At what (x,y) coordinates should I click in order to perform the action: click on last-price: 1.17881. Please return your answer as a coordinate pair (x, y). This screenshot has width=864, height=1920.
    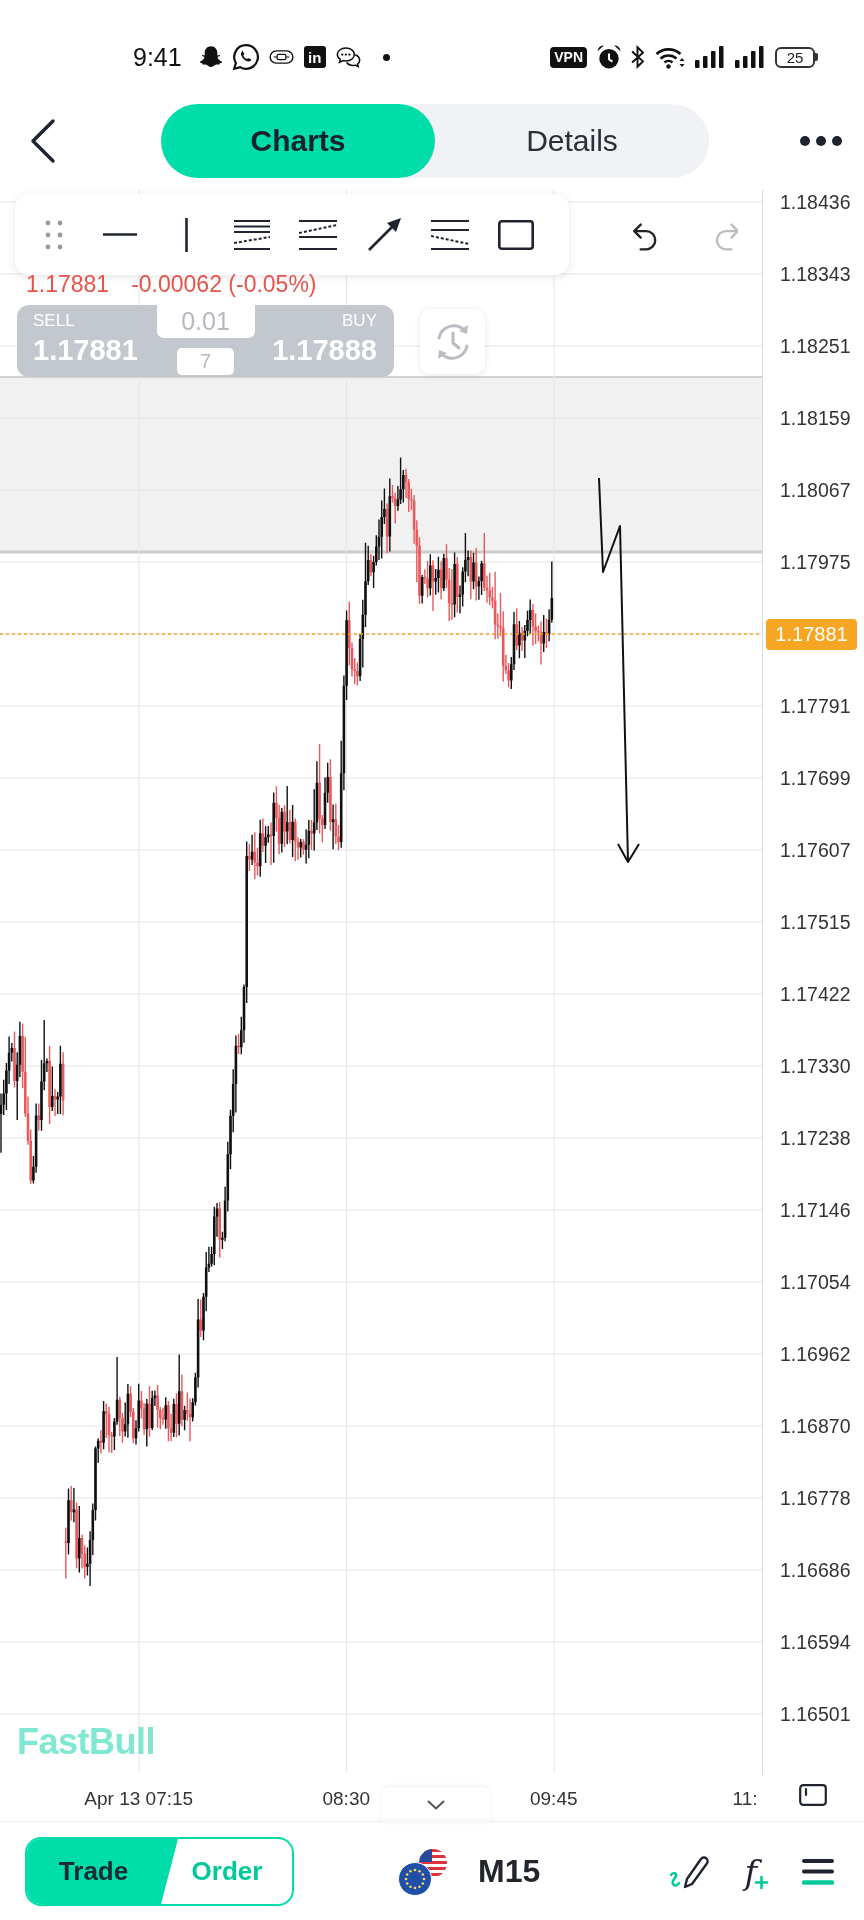
    Looking at the image, I should click on (68, 284).